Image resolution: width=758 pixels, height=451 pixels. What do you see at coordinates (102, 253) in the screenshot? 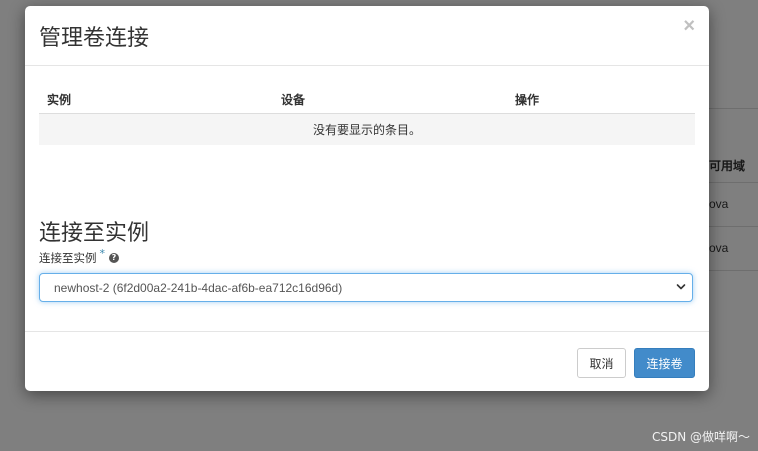
I see `required-marker: *` at bounding box center [102, 253].